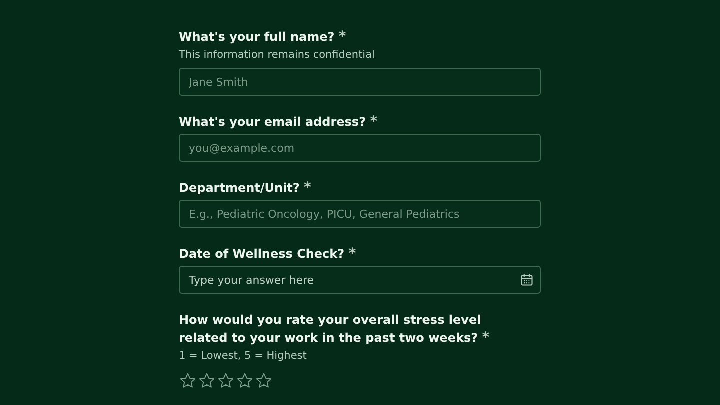  Describe the element at coordinates (277, 55) in the screenshot. I see `hint-text: This information remains confidential` at that location.